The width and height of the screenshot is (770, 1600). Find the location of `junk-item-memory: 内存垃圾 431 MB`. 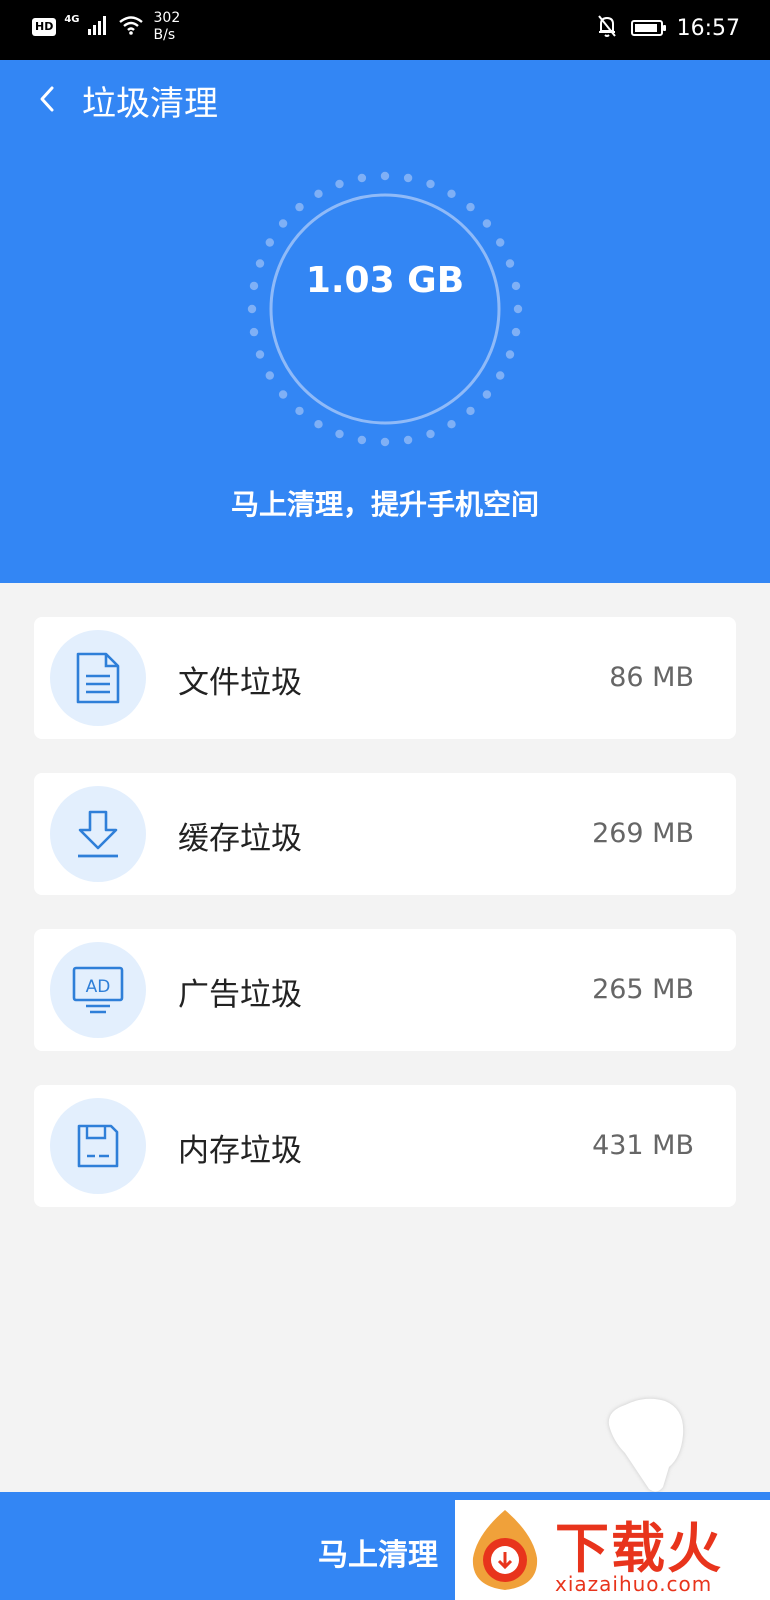

junk-item-memory: 内存垃圾 431 MB is located at coordinates (385, 1146).